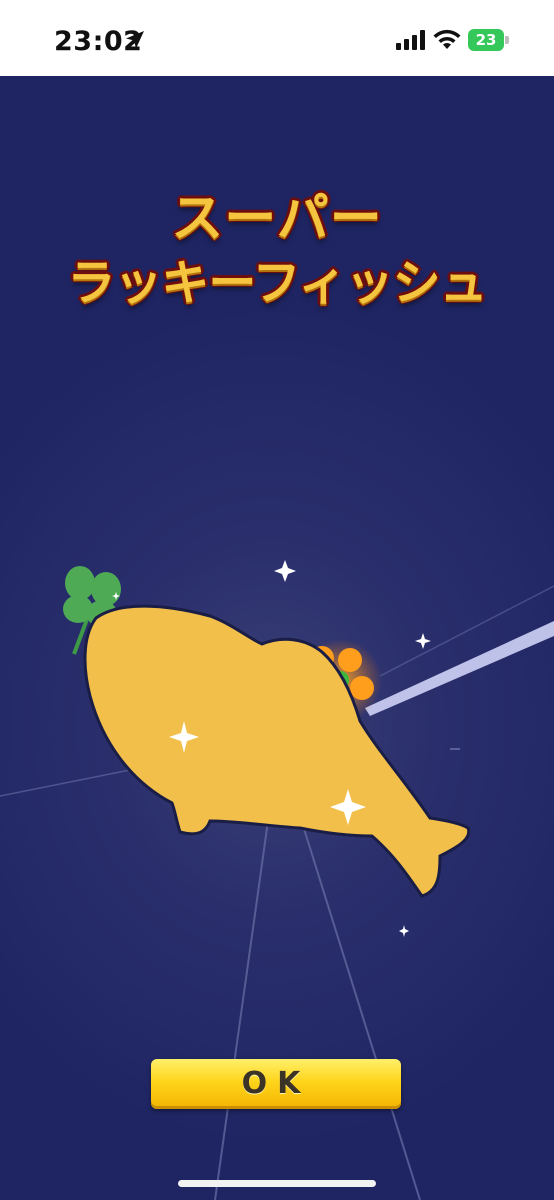 The height and width of the screenshot is (1200, 554). What do you see at coordinates (447, 39) in the screenshot?
I see `wifi-icon` at bounding box center [447, 39].